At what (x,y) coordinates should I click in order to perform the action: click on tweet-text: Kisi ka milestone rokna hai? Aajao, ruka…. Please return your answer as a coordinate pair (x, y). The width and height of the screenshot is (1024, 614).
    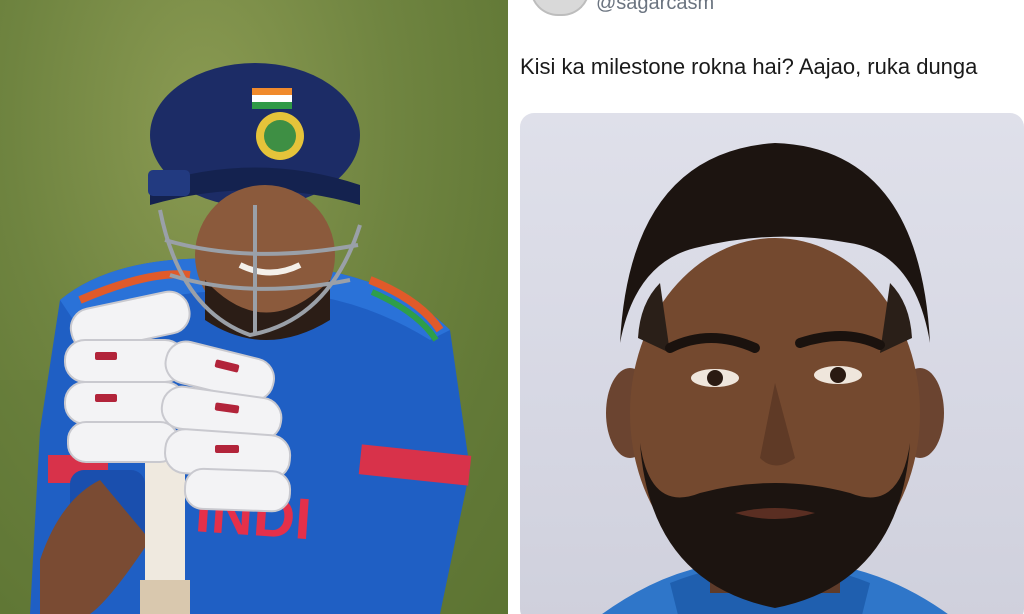
    Looking at the image, I should click on (749, 66).